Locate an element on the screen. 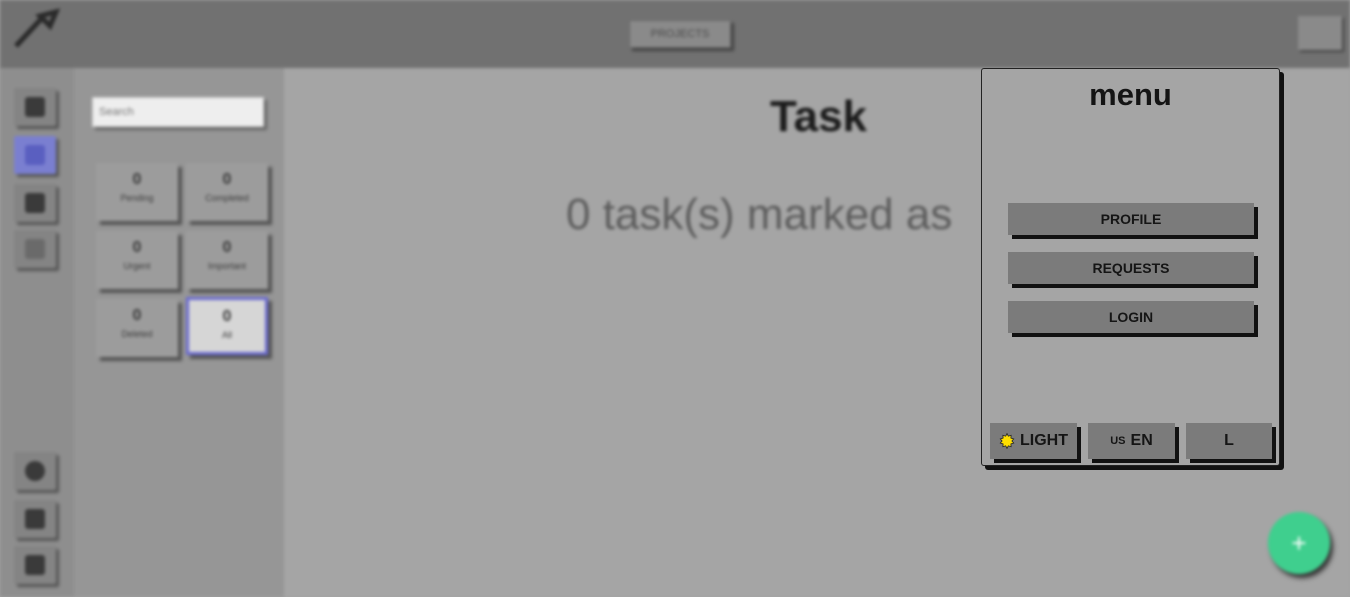 The image size is (1350, 597). requests-button: REQUESTS is located at coordinates (1131, 268).